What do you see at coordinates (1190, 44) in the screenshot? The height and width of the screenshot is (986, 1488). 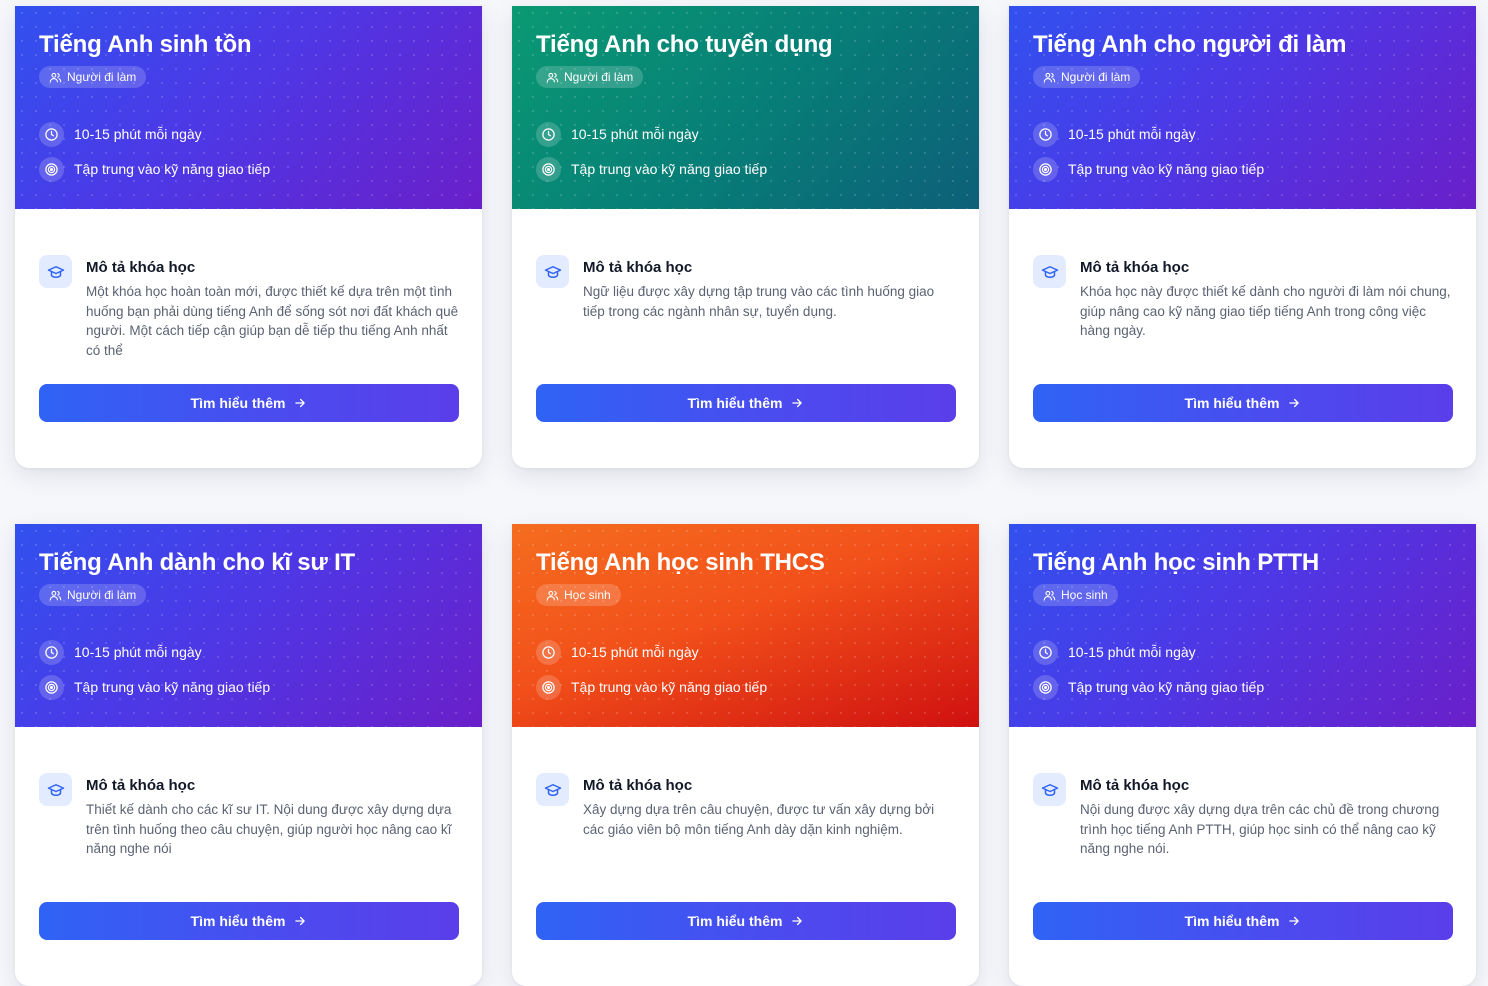 I see `course-title: Tiếng Anh cho người đi làm` at bounding box center [1190, 44].